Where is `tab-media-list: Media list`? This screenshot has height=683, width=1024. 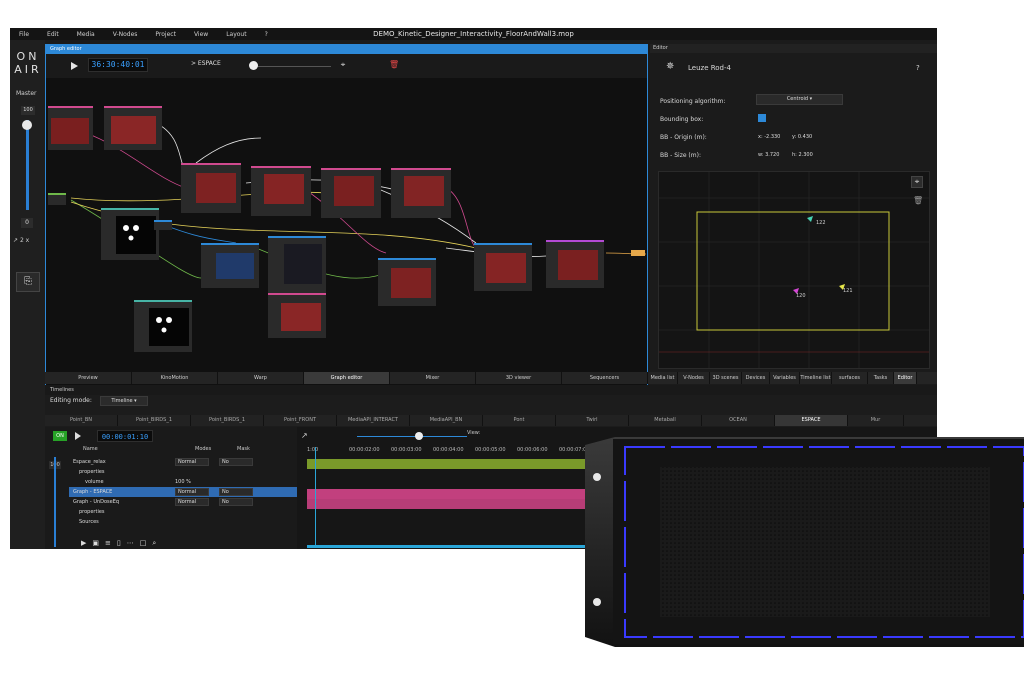
tab-media-list: Media list is located at coordinates (663, 378).